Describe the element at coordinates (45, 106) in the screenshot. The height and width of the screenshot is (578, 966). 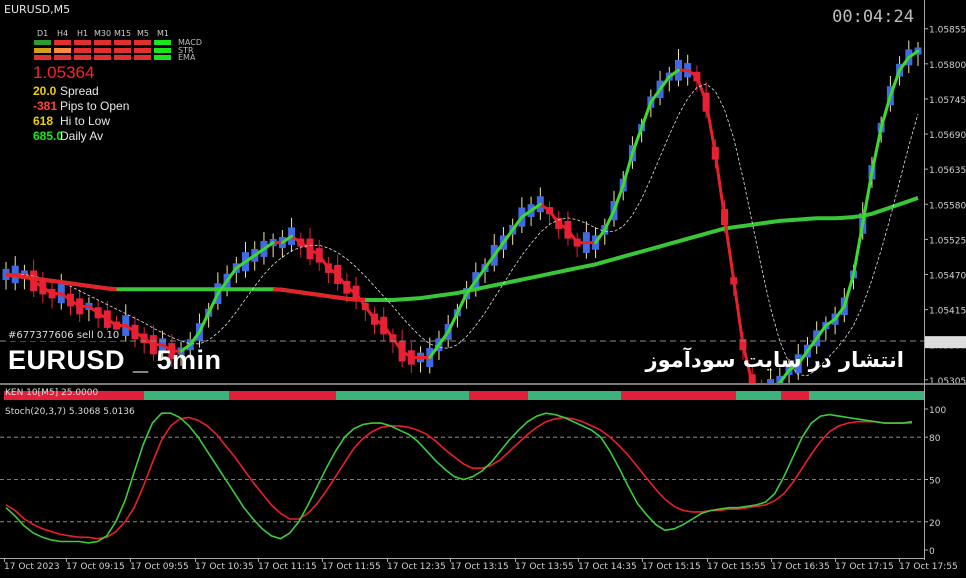
I see `pips-to-open-value: -381` at that location.